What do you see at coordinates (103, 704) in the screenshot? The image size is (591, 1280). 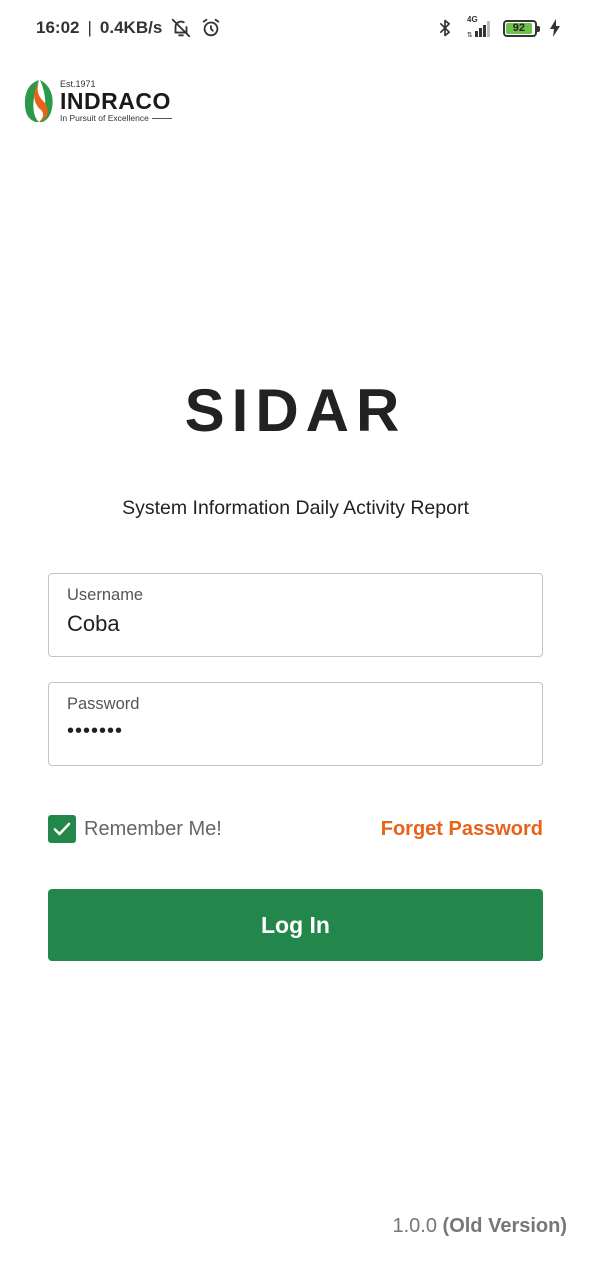 I see `password-label: Password` at bounding box center [103, 704].